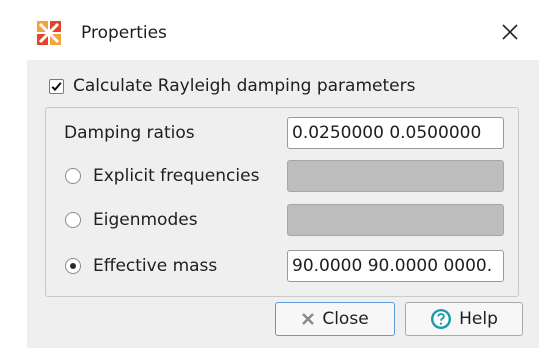 This screenshot has width=549, height=348. What do you see at coordinates (145, 220) in the screenshot?
I see `eigenmodes-label: Eigenmodes` at bounding box center [145, 220].